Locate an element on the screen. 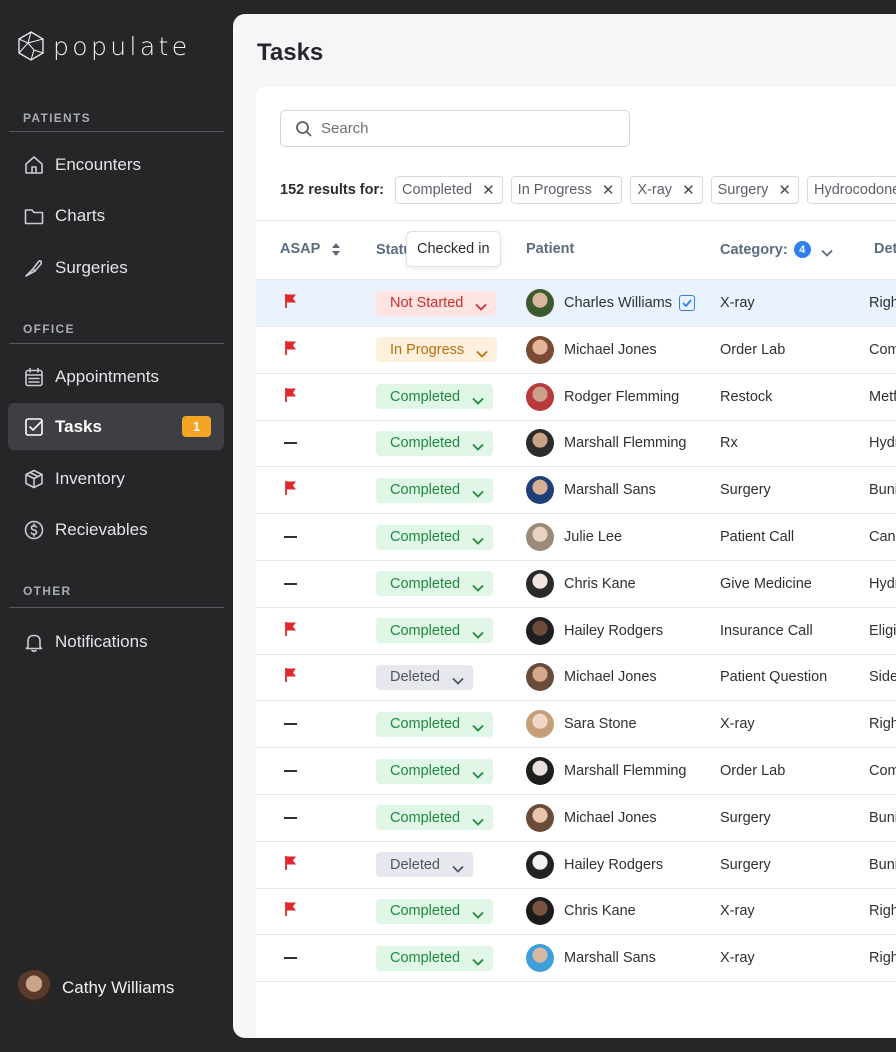  patient-cell: Sara Stone is located at coordinates (581, 724).